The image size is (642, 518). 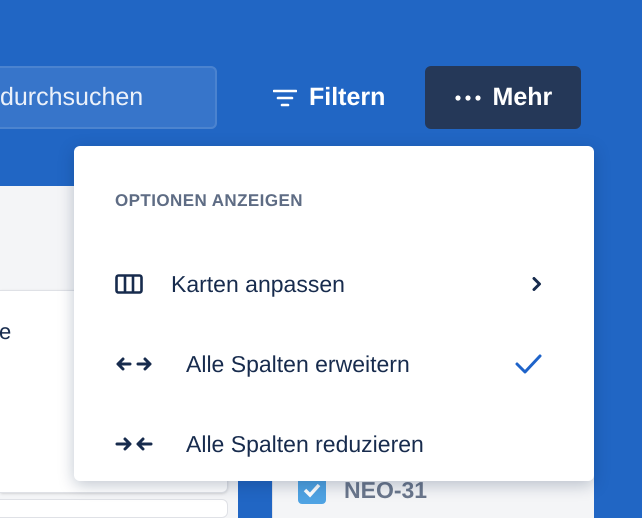 I want to click on collapse-arrows-icon, so click(x=134, y=444).